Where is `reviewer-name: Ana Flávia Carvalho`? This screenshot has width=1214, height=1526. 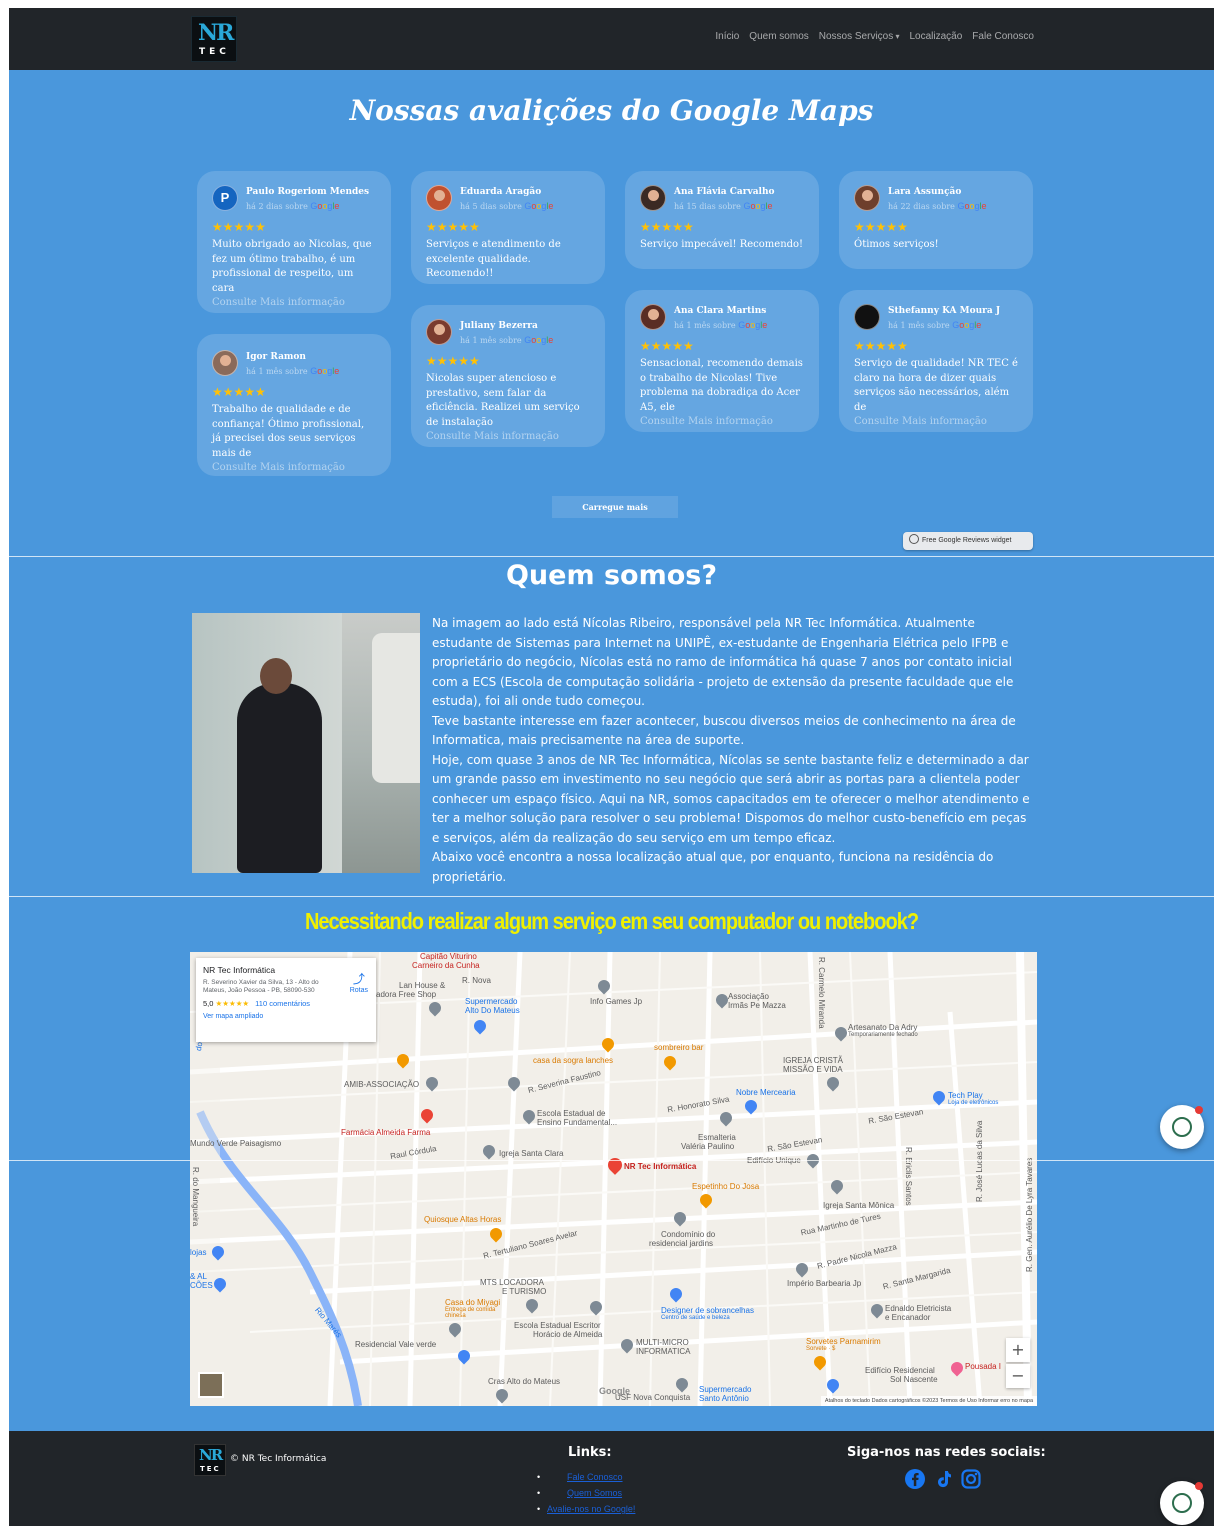
reviewer-name: Ana Flávia Carvalho is located at coordinates (724, 192).